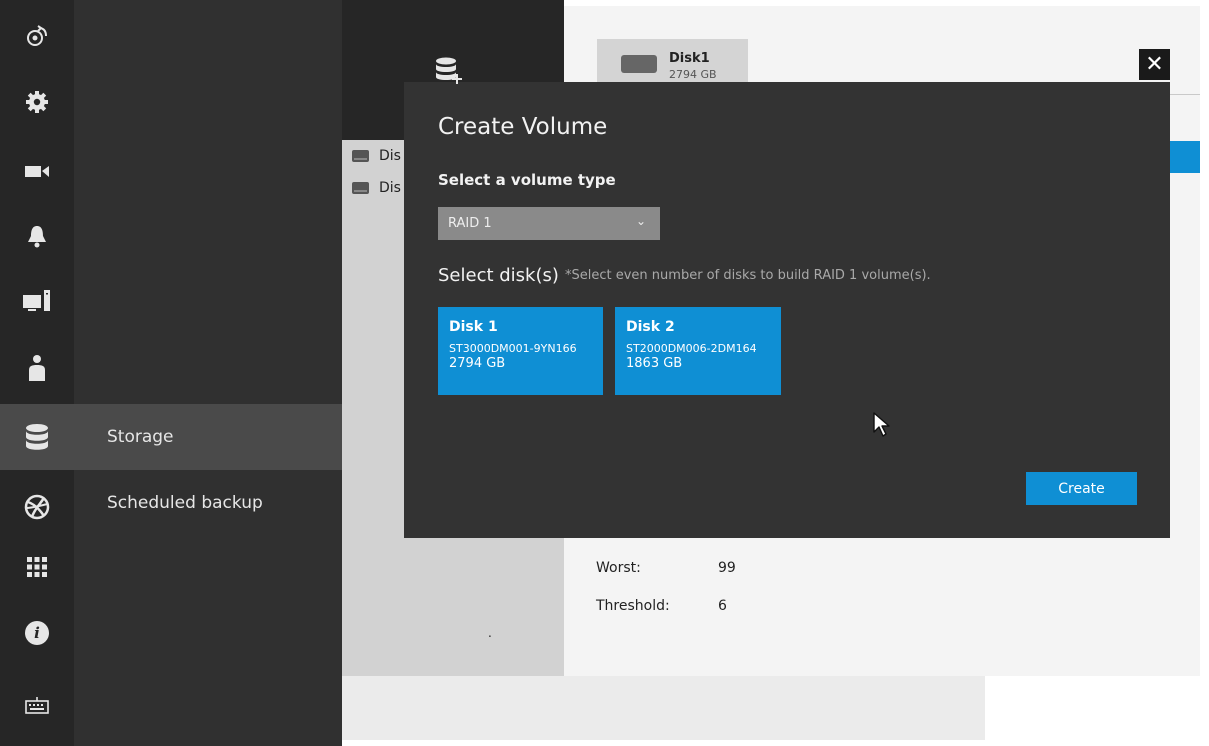 The image size is (1209, 746). I want to click on dialog-title: Create Volume, so click(523, 127).